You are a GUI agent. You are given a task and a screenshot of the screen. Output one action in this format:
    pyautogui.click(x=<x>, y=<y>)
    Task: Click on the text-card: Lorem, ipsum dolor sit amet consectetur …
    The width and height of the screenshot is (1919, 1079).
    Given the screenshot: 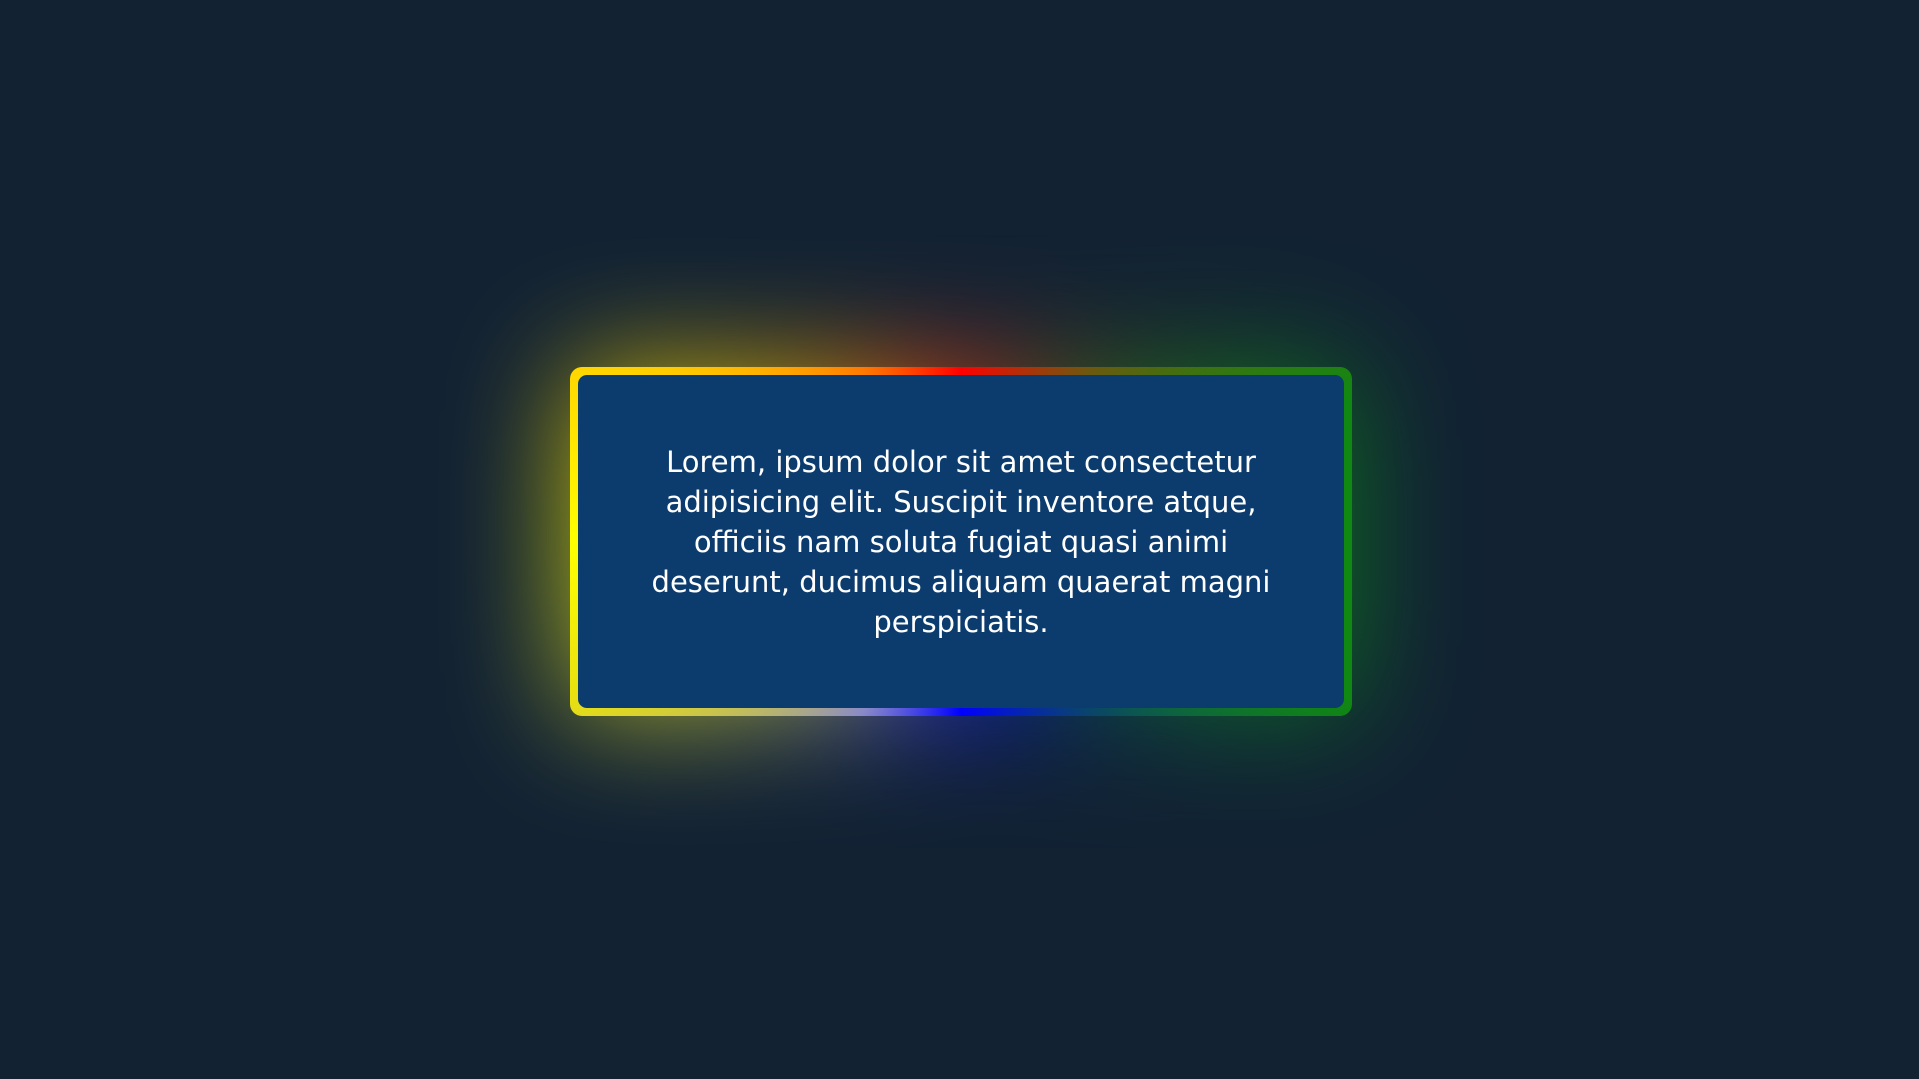 What is the action you would take?
    pyautogui.click(x=961, y=541)
    